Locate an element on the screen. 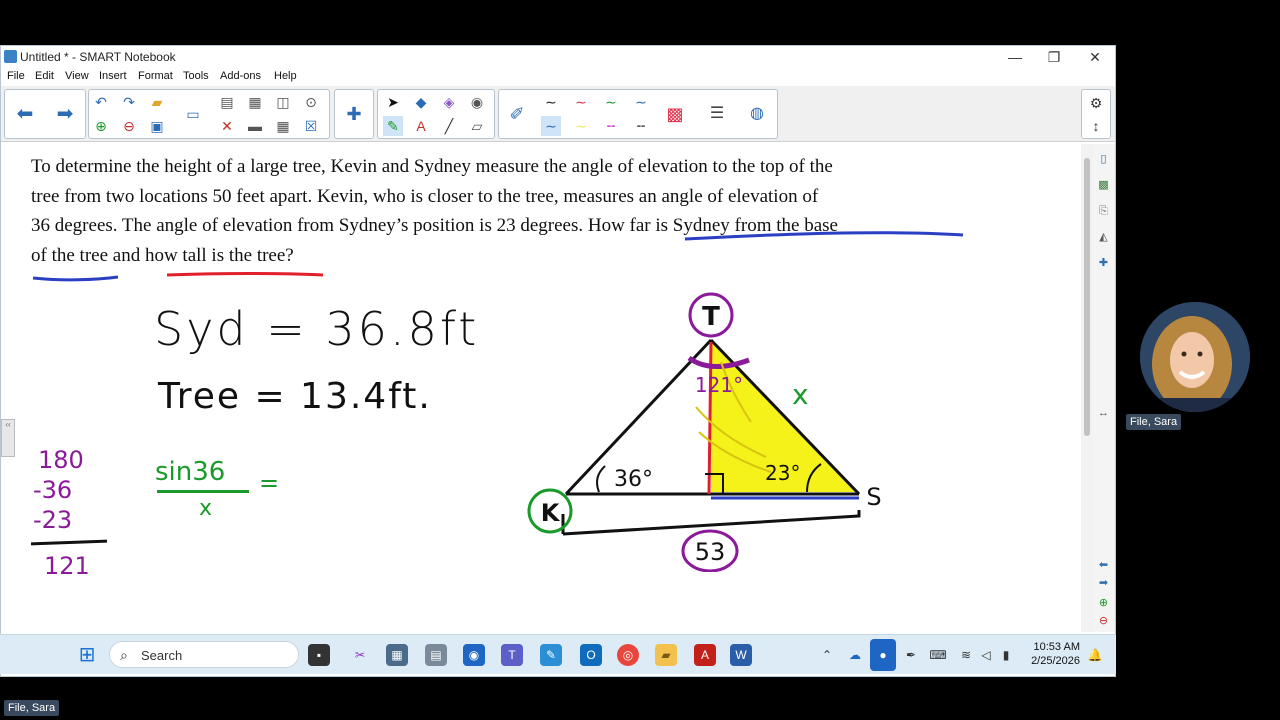  bottom-name-tag: File, Sara is located at coordinates (32, 708).